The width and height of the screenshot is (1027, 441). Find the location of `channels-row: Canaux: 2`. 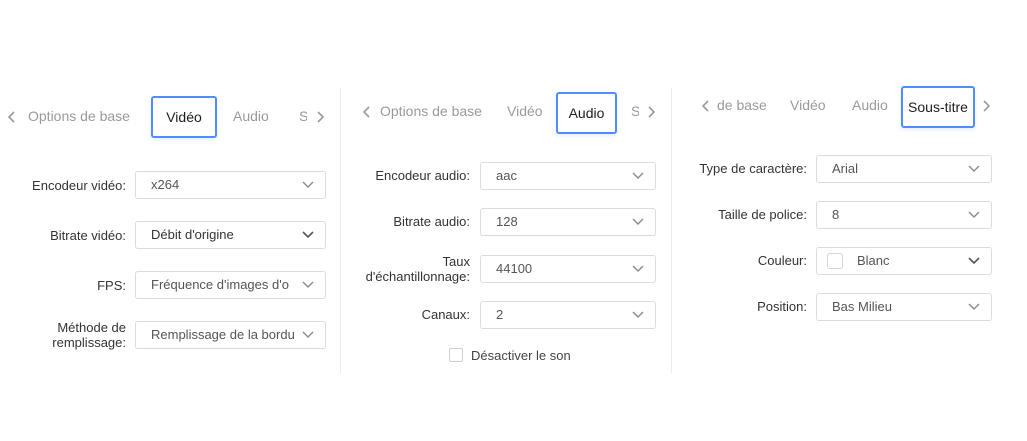

channels-row: Canaux: 2 is located at coordinates (506, 316).